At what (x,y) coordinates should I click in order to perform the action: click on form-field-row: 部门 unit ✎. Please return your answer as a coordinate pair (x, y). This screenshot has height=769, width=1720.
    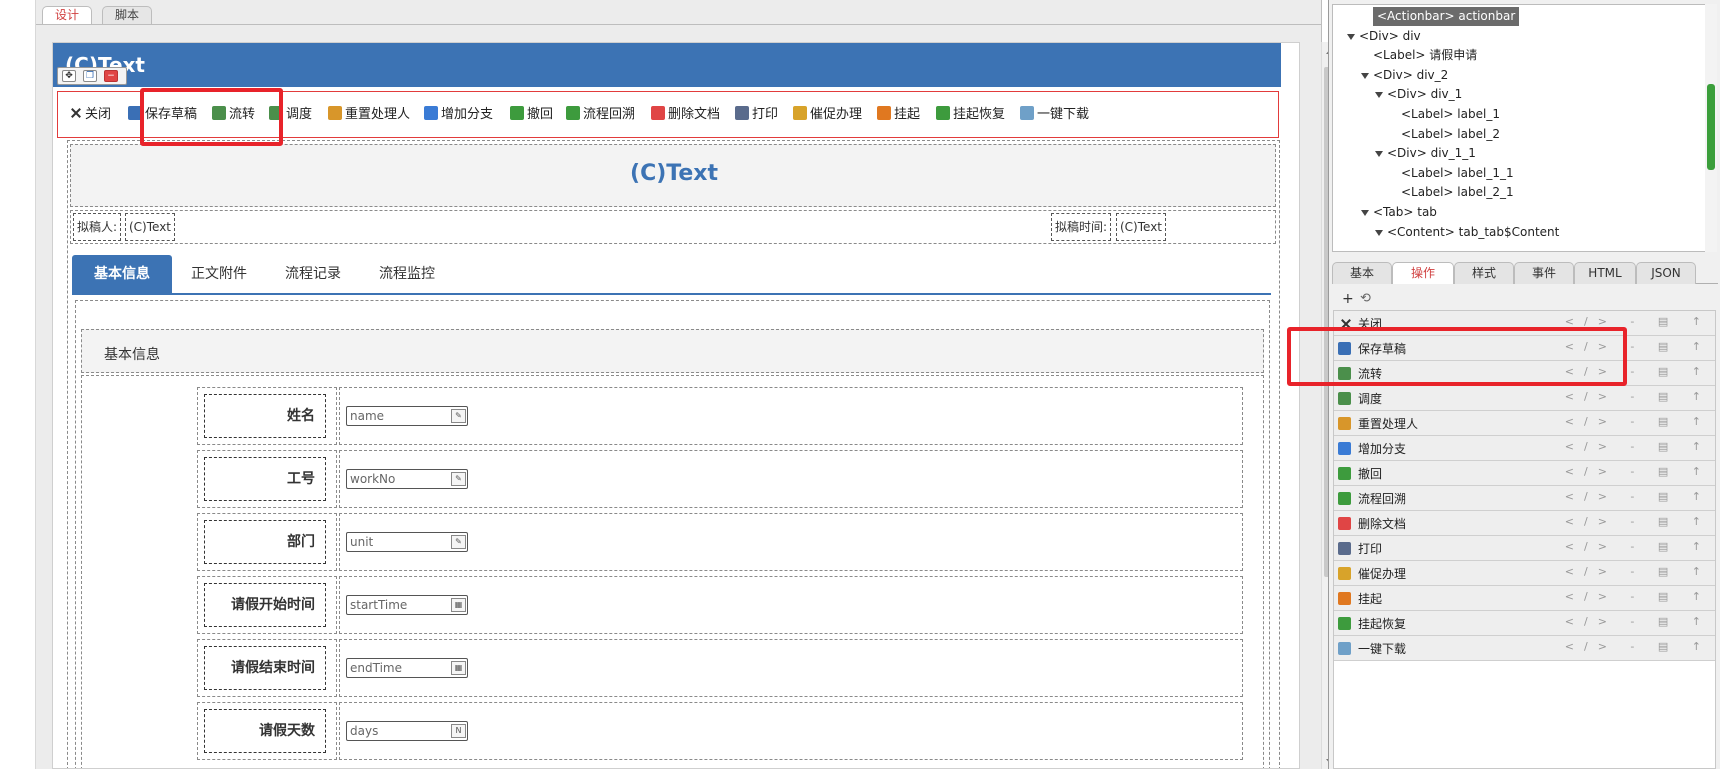
    Looking at the image, I should click on (720, 542).